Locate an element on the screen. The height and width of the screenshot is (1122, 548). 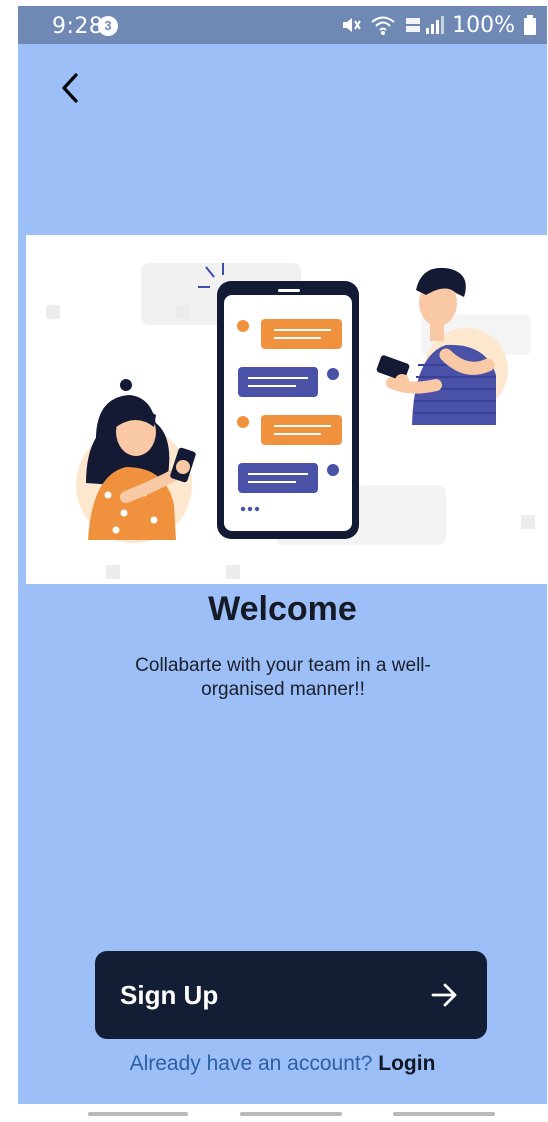
sign-up-button: Sign Up is located at coordinates (291, 995).